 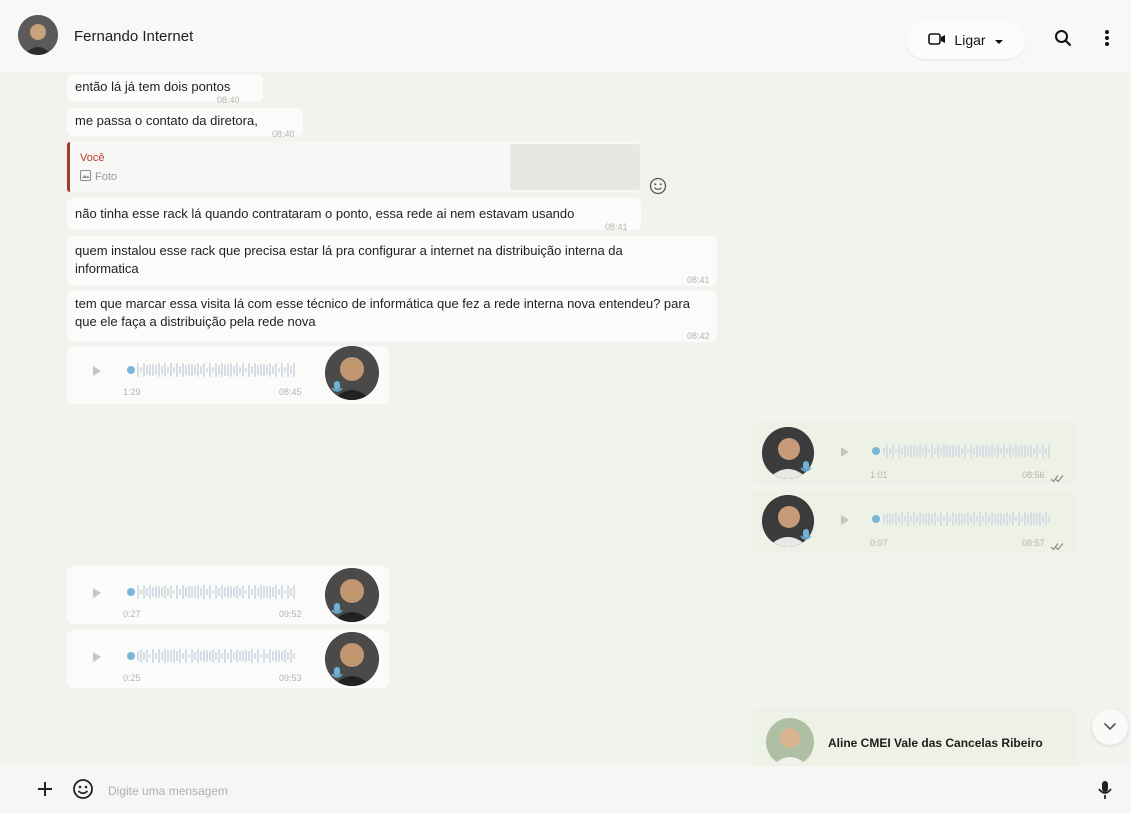 I want to click on contact-card: Aline CMEI Vale das Cancelas Ribeiro, so click(x=915, y=739).